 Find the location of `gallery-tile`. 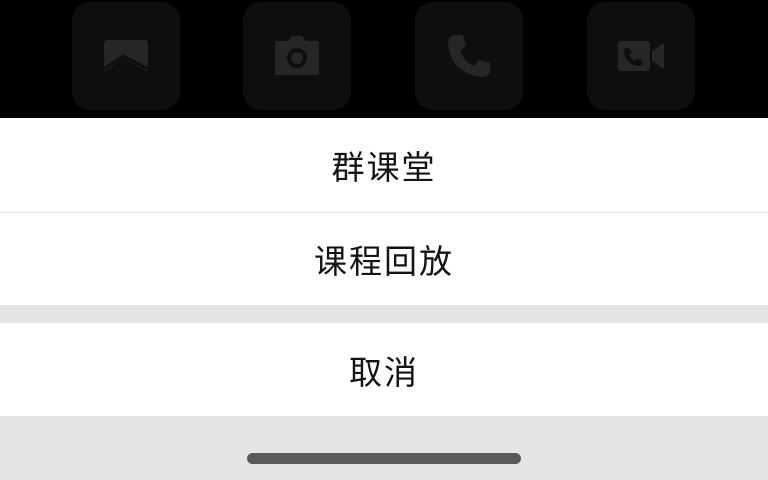

gallery-tile is located at coordinates (126, 56).